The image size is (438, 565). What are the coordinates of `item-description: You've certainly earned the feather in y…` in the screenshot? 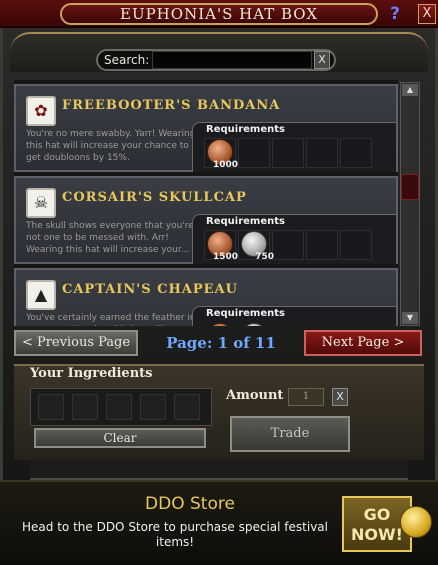 It's located at (111, 319).